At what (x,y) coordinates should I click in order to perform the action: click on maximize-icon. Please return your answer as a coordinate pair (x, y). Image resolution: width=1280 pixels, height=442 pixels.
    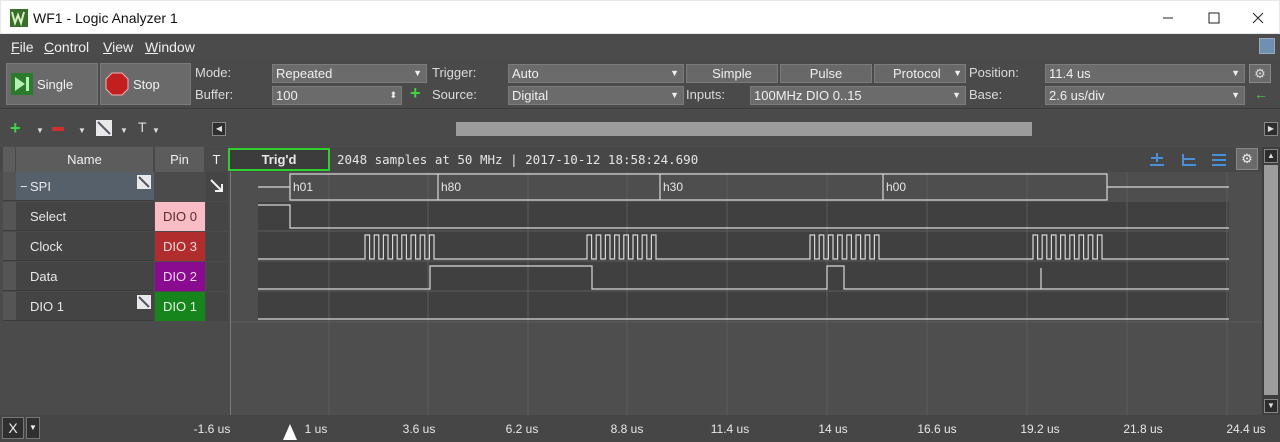
    Looking at the image, I should click on (1214, 18).